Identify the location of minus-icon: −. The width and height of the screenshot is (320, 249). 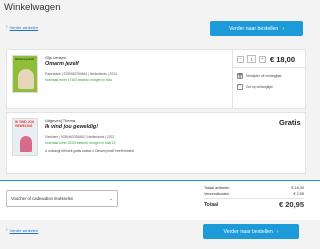
(240, 59).